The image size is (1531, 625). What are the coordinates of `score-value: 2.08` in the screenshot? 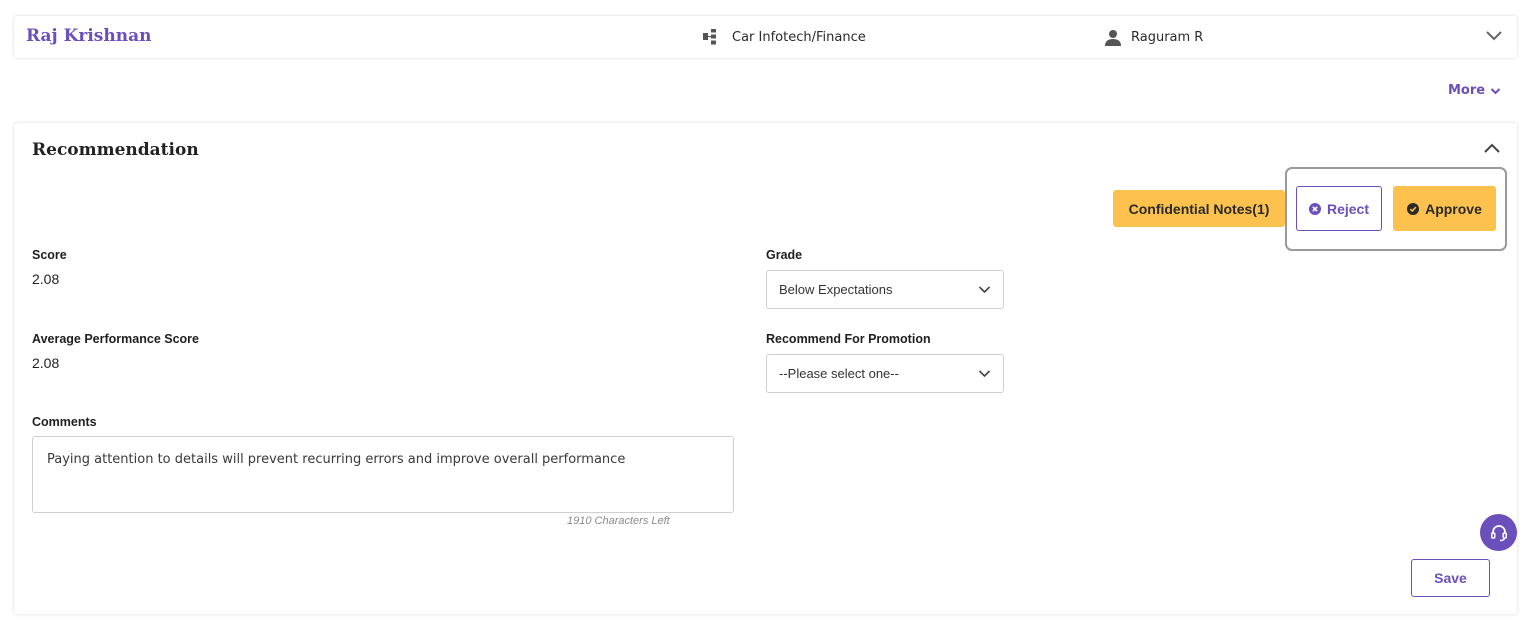 It's located at (46, 279).